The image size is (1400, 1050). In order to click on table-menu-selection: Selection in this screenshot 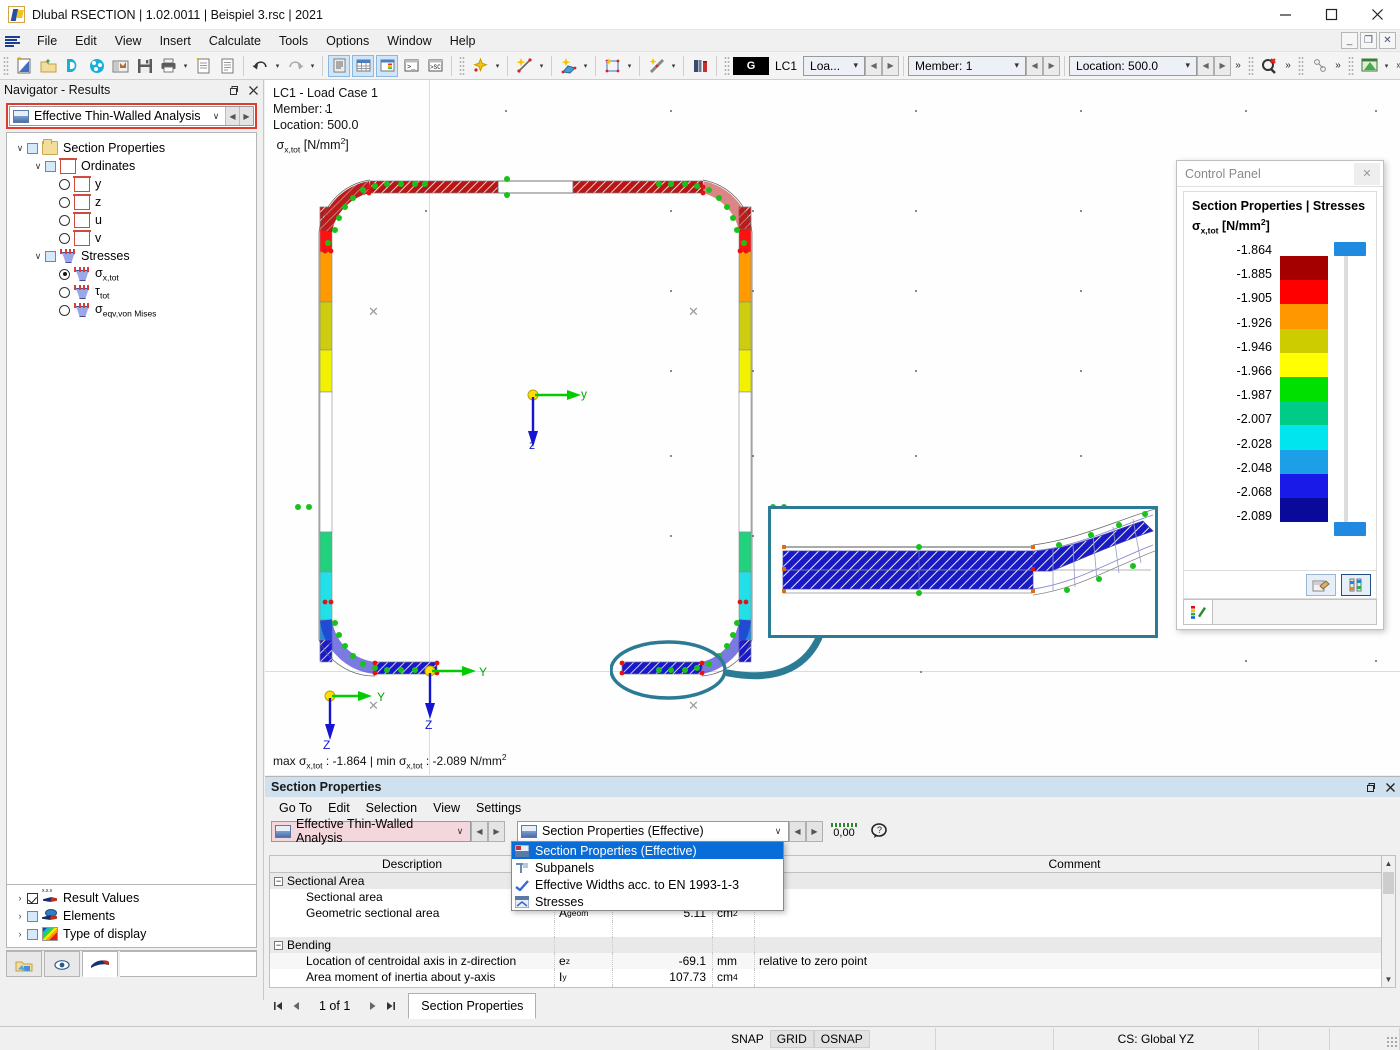, I will do `click(391, 808)`.